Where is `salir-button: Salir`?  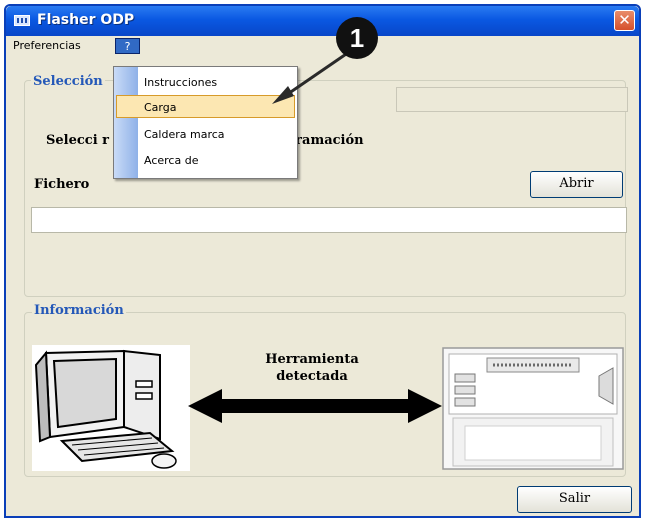
salir-button: Salir is located at coordinates (574, 499).